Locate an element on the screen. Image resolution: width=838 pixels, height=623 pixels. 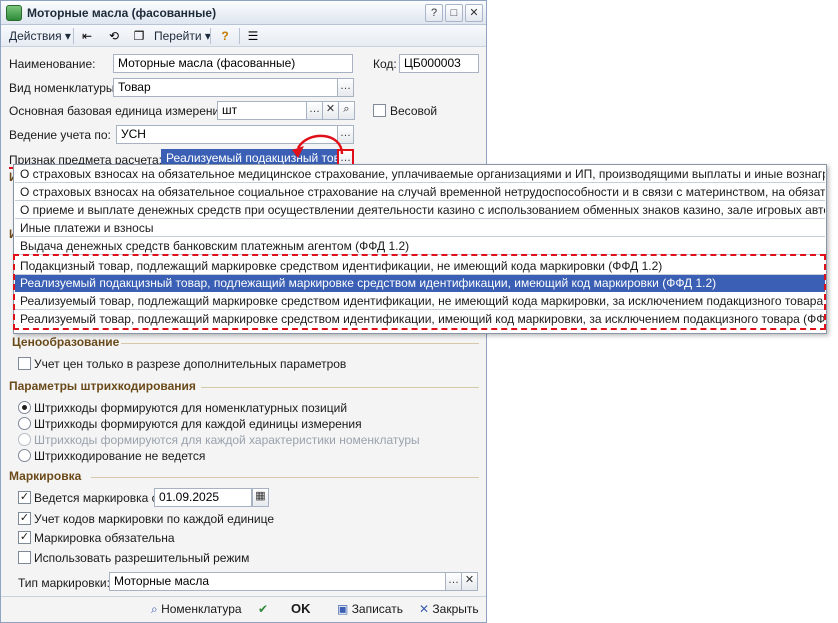
toolbar: Действия ▾ ⇤ ⟲ ❐ Перейти ▾ ? ☰ is located at coordinates (243, 36).